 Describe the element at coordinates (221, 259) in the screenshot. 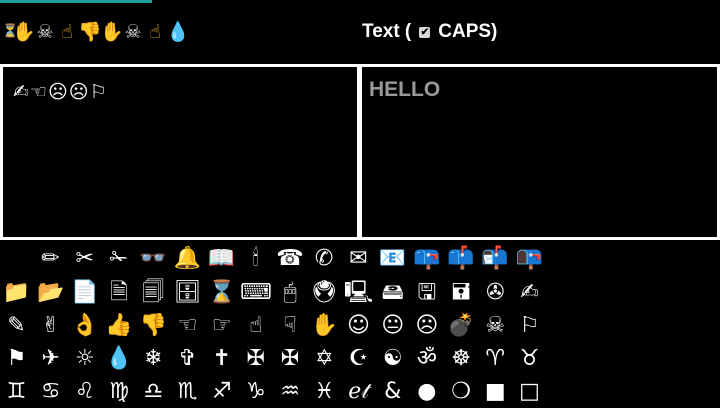

I see `glyph-key: 📖` at that location.